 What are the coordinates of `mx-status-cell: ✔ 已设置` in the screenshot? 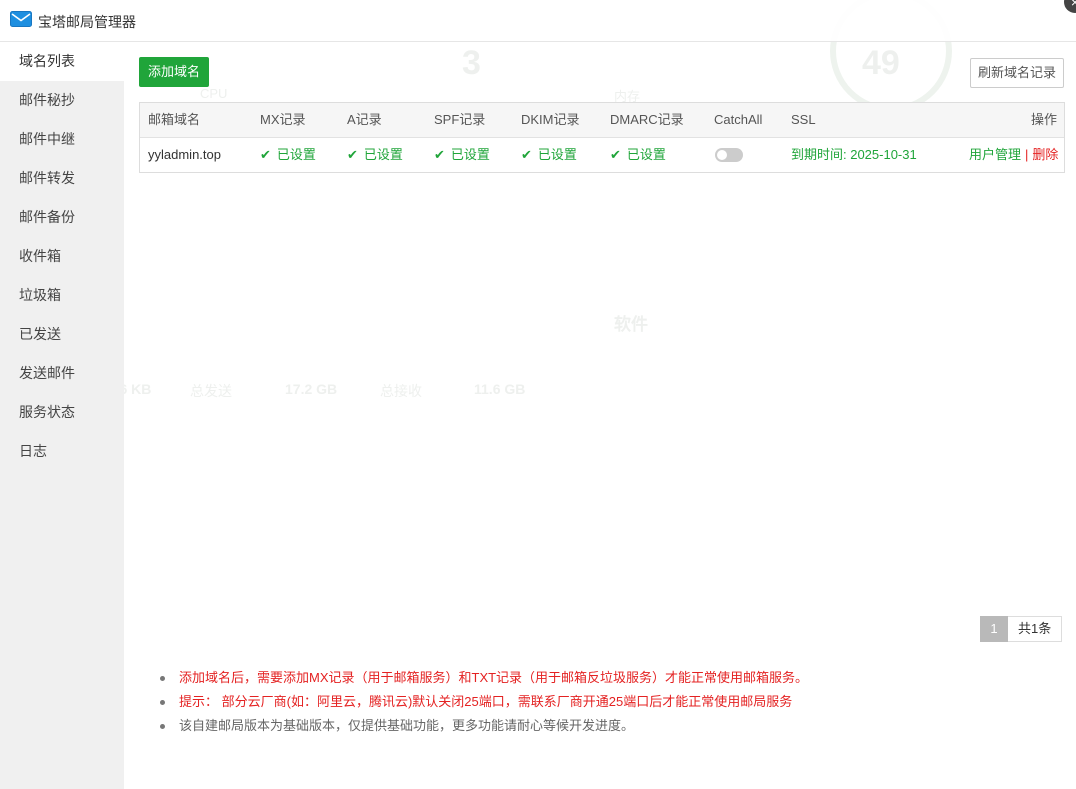 It's located at (288, 155).